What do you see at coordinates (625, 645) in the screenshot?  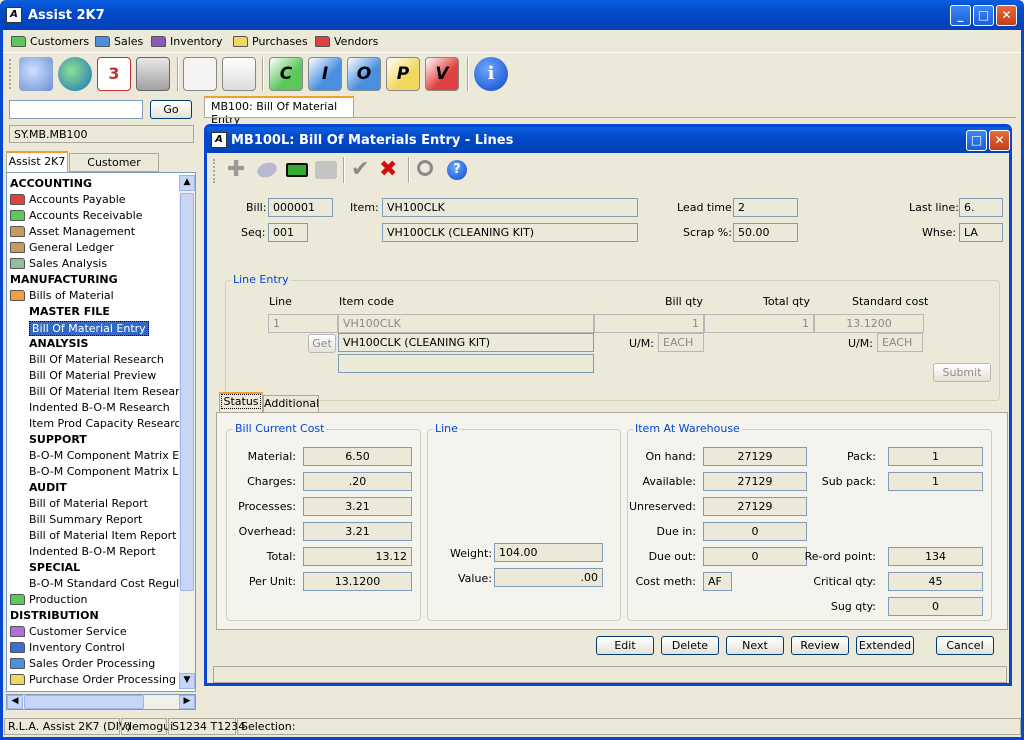 I see `edit-button: Edit` at bounding box center [625, 645].